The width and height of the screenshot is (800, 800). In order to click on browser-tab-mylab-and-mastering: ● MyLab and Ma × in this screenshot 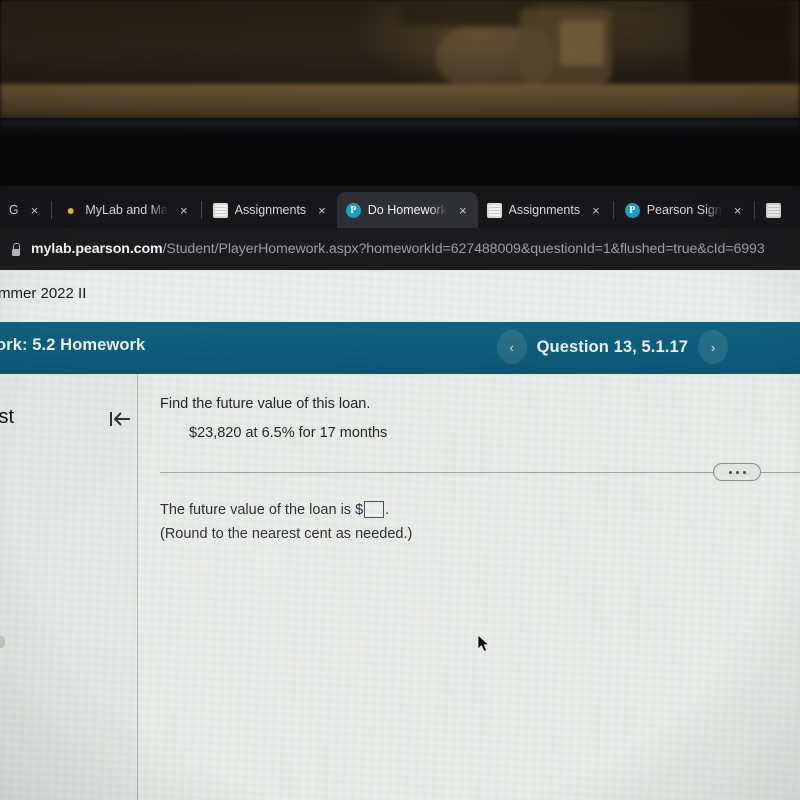, I will do `click(126, 210)`.